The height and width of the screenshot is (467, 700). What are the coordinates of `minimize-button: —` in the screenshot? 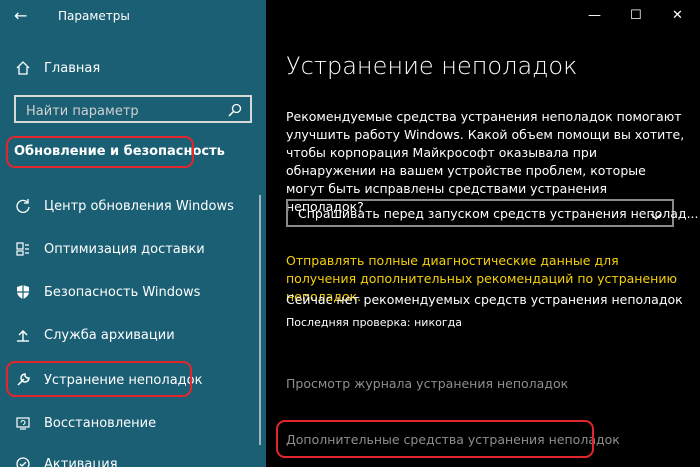 It's located at (594, 15).